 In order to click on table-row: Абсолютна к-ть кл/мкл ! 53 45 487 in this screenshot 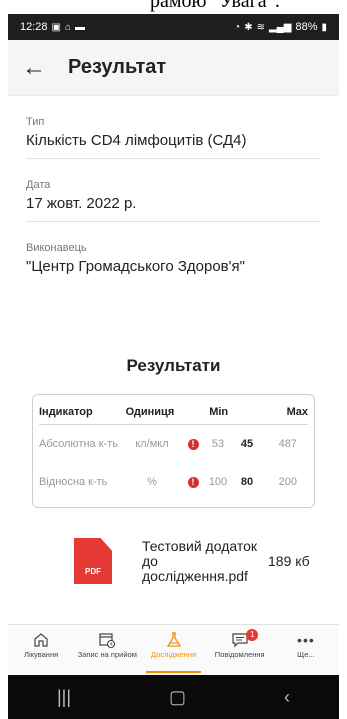, I will do `click(173, 444)`.